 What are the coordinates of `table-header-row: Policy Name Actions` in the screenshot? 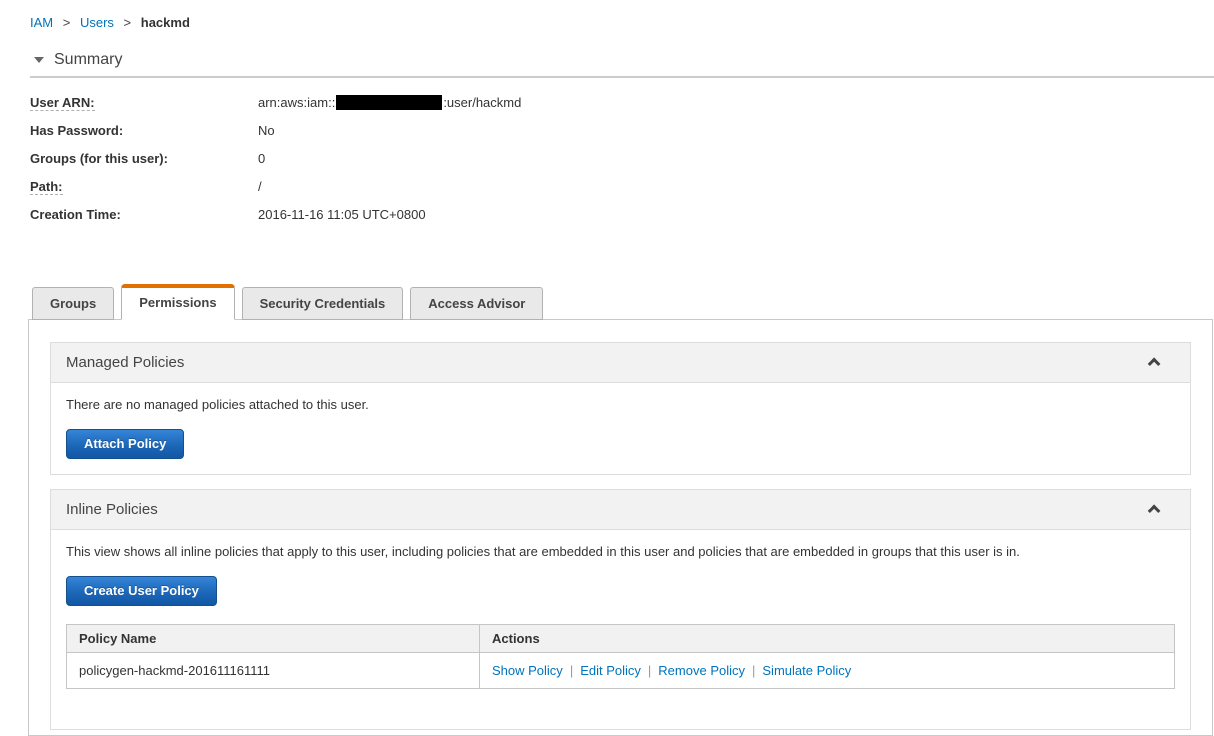 It's located at (620, 638).